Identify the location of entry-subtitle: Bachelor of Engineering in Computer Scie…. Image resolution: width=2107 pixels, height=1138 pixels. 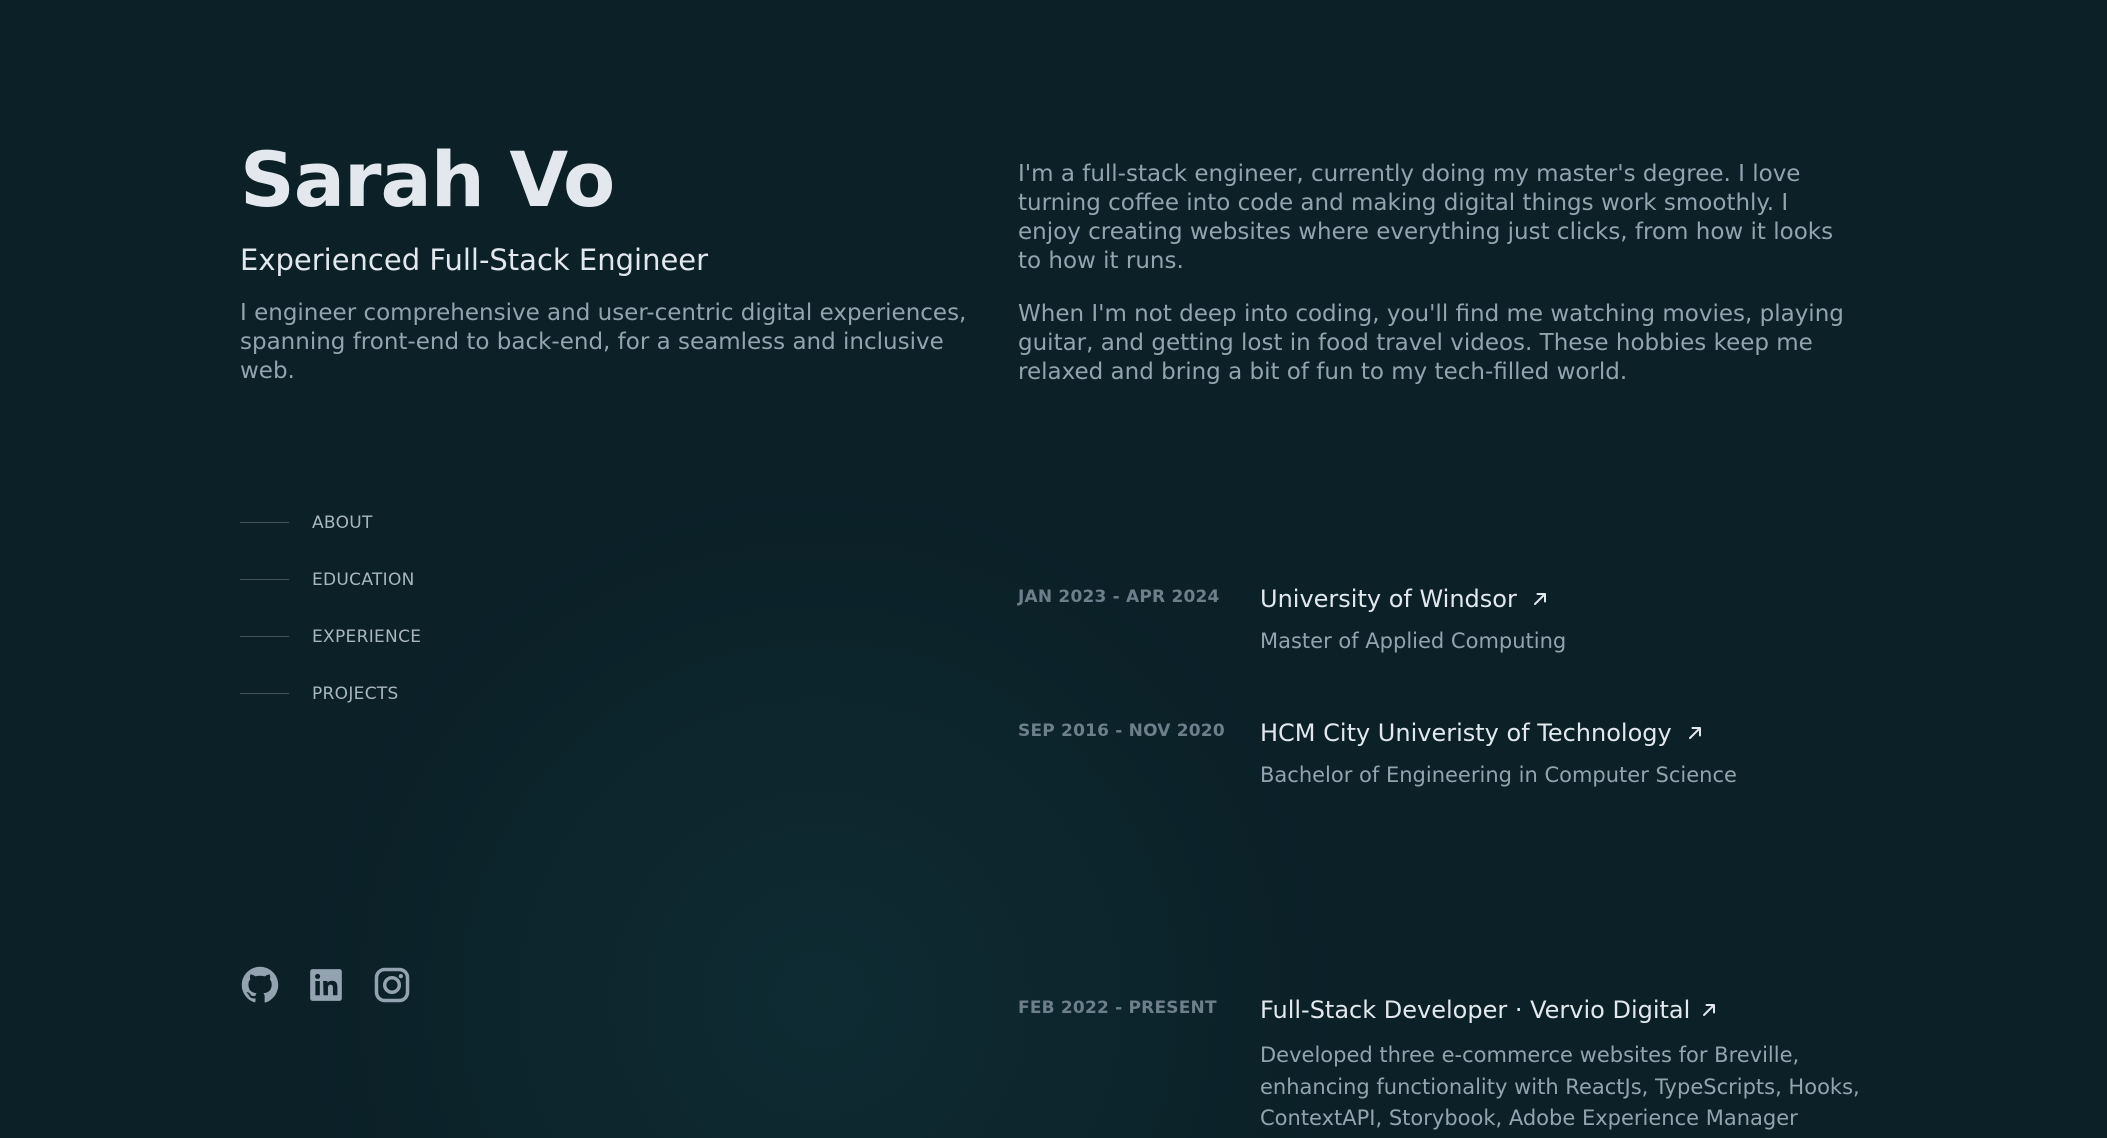
(1498, 775).